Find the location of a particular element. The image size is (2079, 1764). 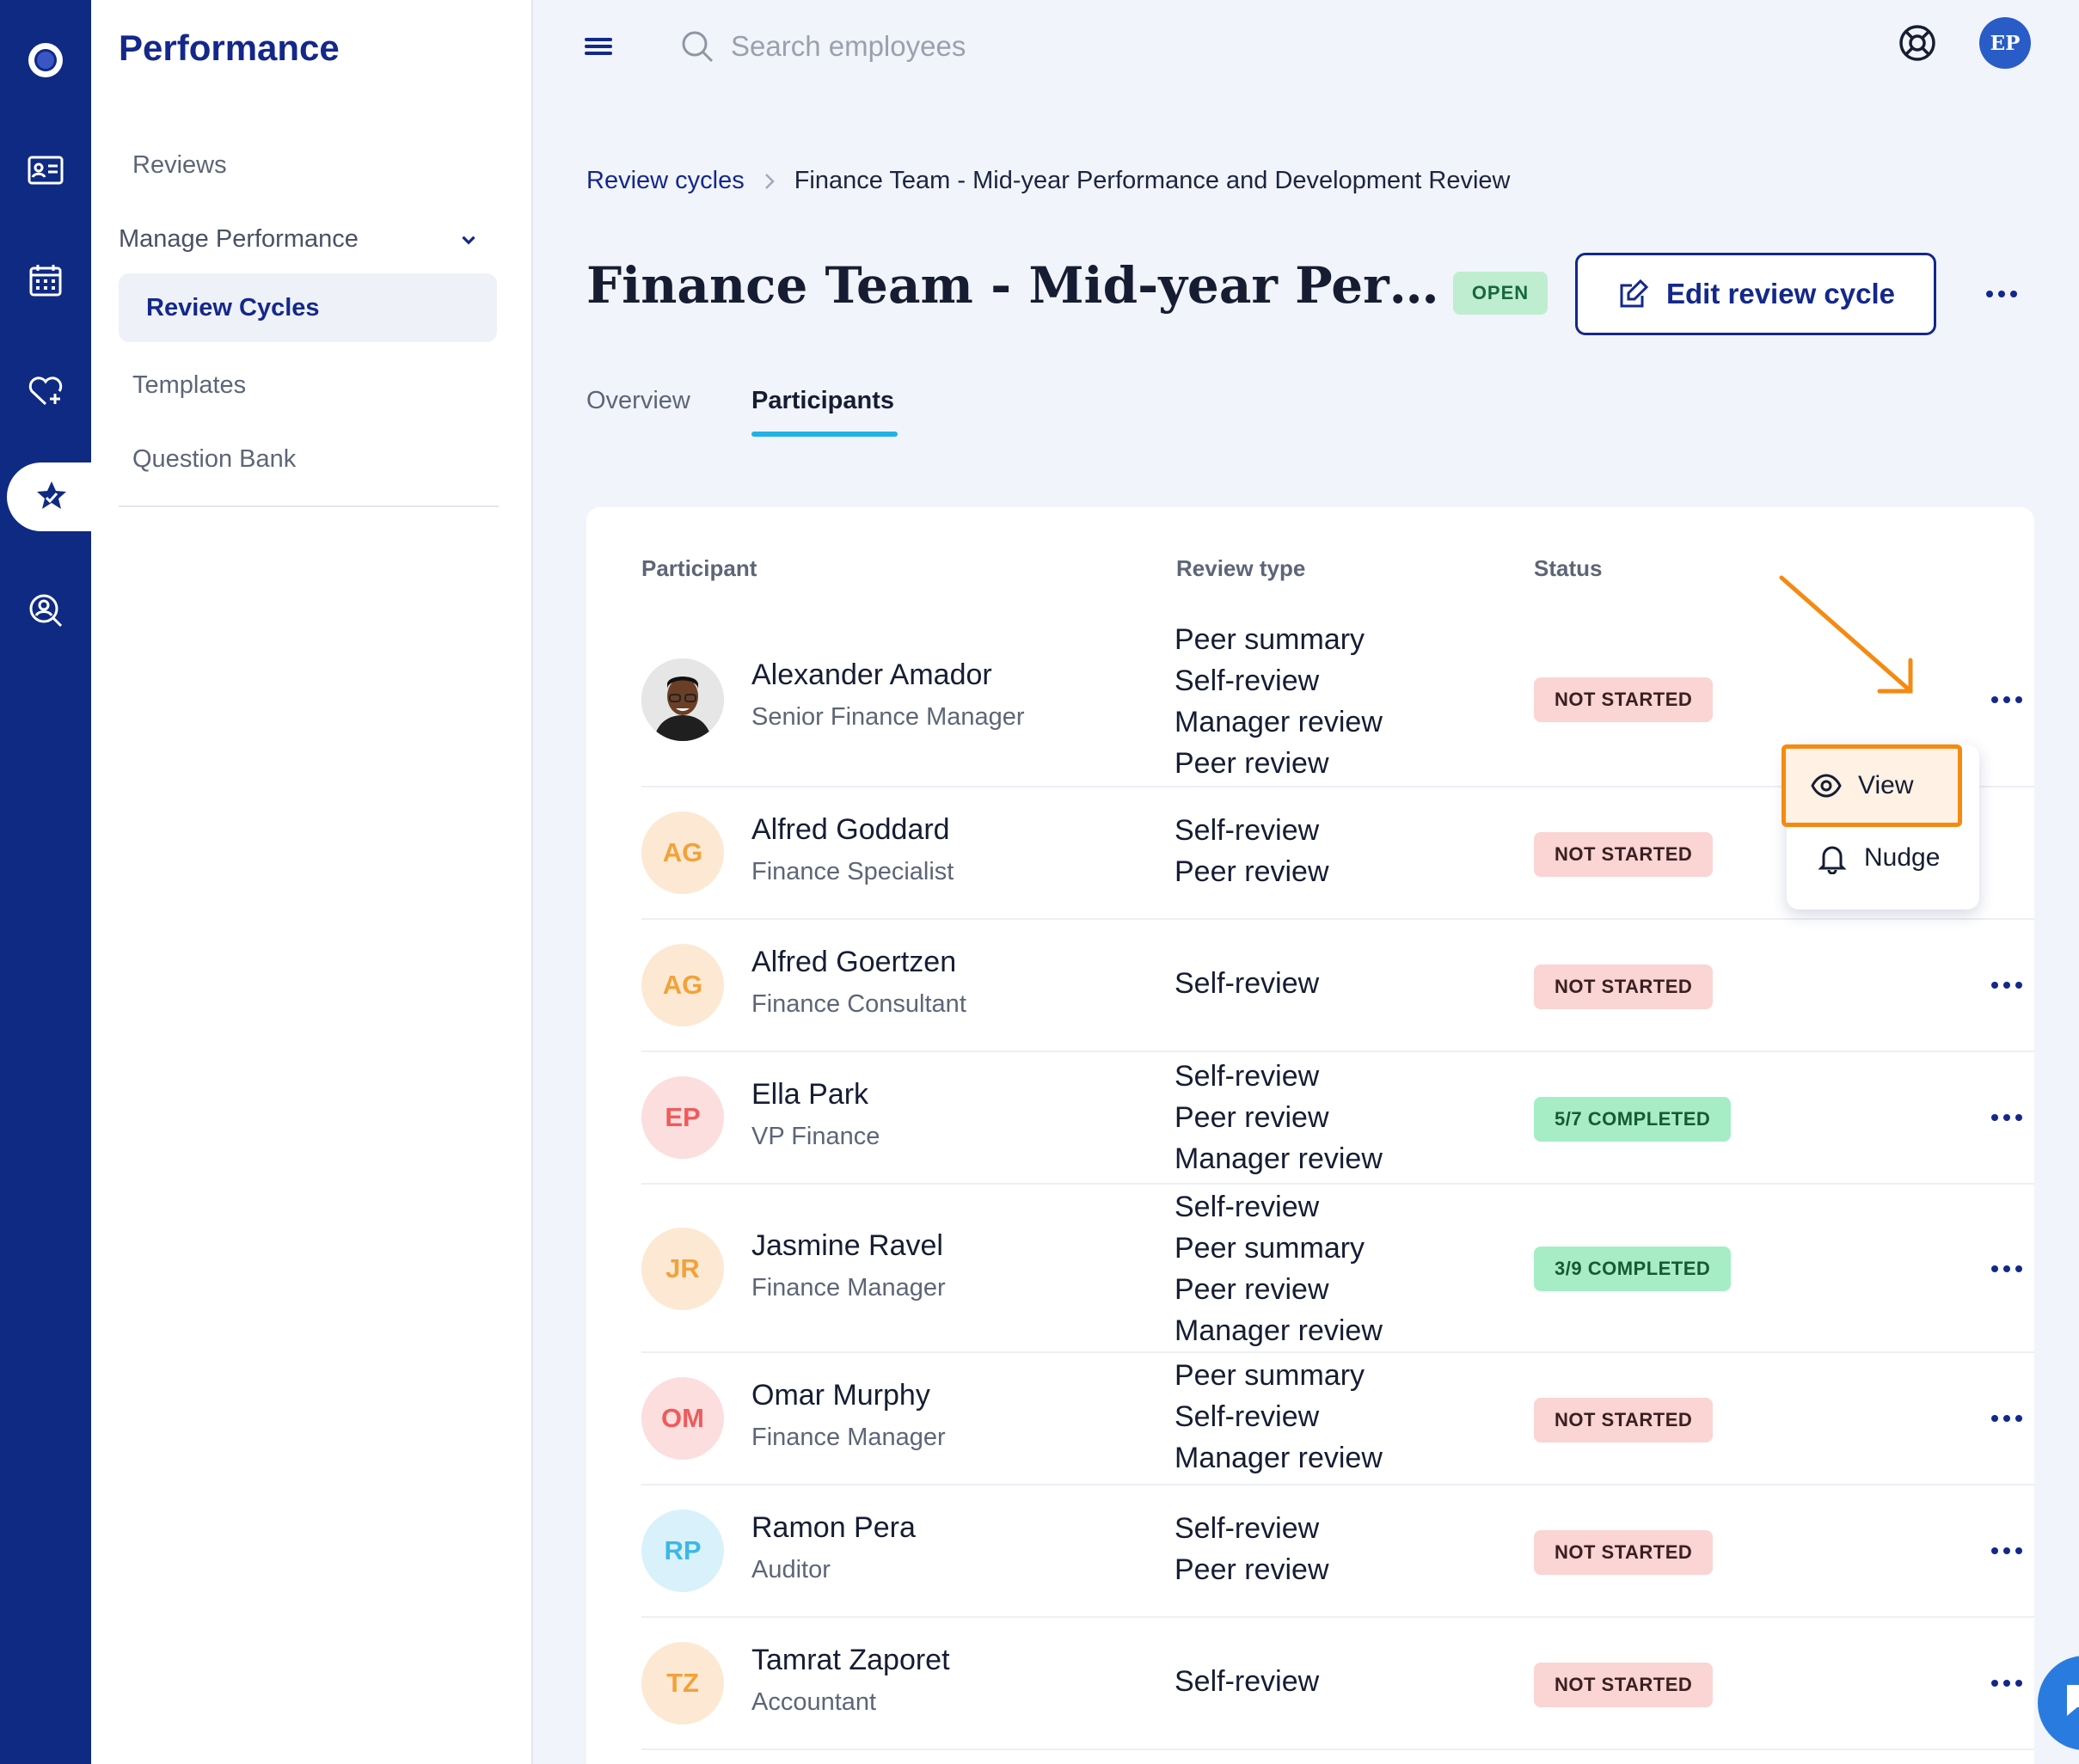

participant-avatar: OM is located at coordinates (682, 1418).